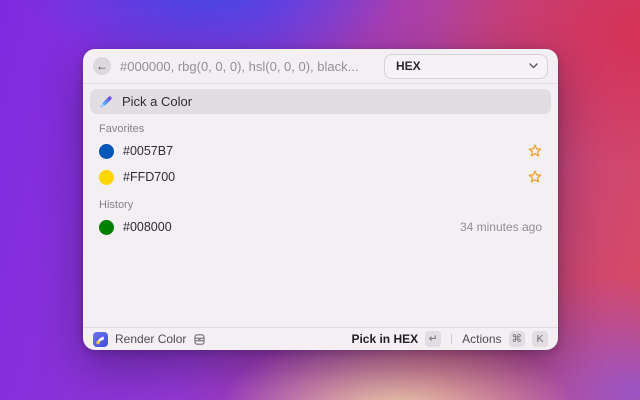 This screenshot has width=640, height=400. I want to click on actions-menu-label: Actions, so click(481, 339).